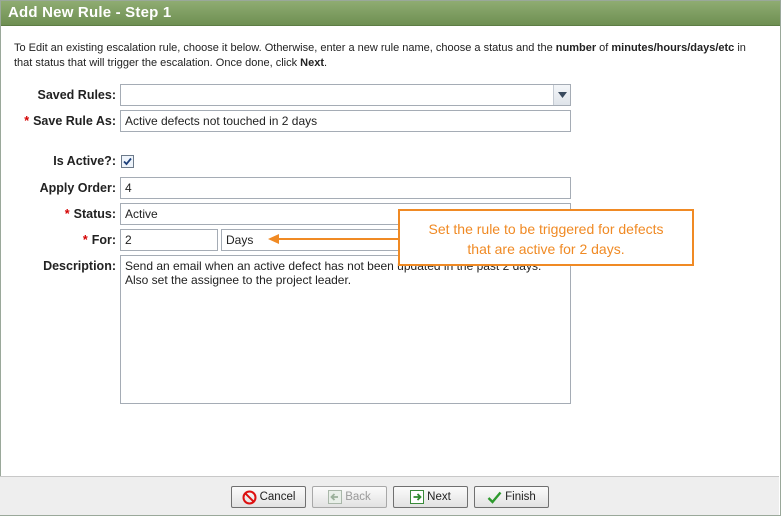 The height and width of the screenshot is (516, 781). What do you see at coordinates (99, 240) in the screenshot?
I see `for-label: * For:` at bounding box center [99, 240].